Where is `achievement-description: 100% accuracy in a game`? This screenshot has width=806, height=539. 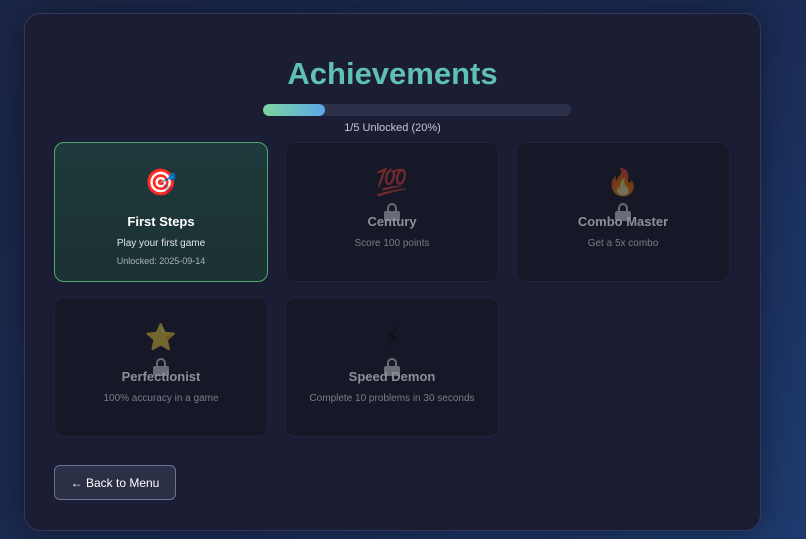 achievement-description: 100% accuracy in a game is located at coordinates (161, 398).